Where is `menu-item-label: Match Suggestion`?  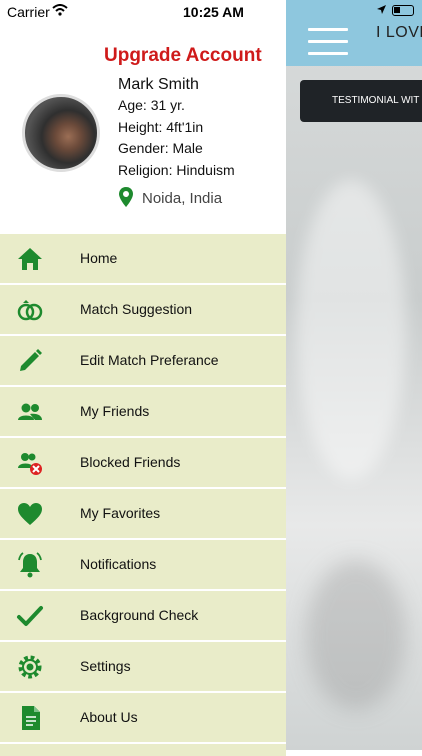 menu-item-label: Match Suggestion is located at coordinates (136, 309).